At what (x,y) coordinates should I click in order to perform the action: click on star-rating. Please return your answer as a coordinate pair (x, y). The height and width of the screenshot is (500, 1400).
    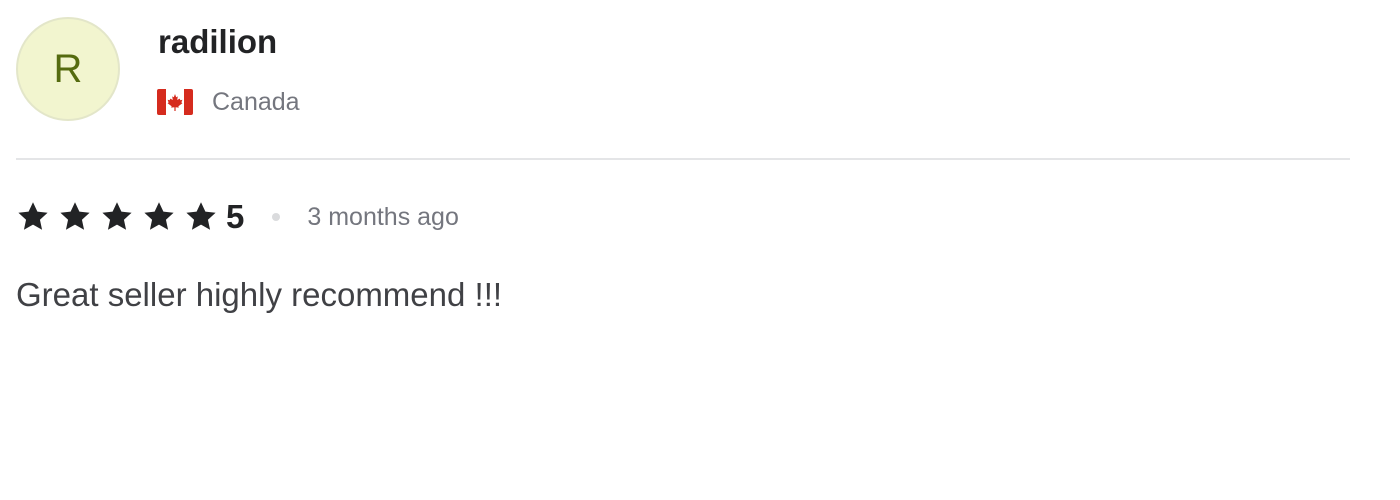
    Looking at the image, I should click on (117, 217).